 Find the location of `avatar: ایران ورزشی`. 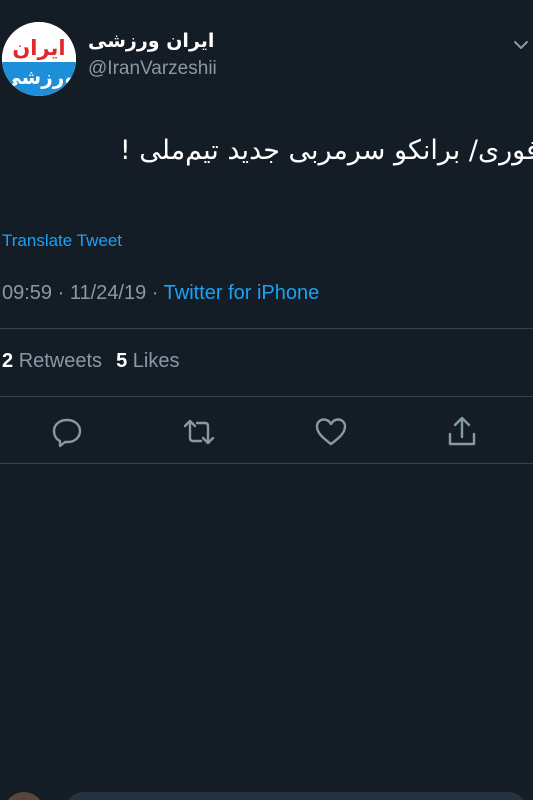

avatar: ایران ورزشی is located at coordinates (39, 59).